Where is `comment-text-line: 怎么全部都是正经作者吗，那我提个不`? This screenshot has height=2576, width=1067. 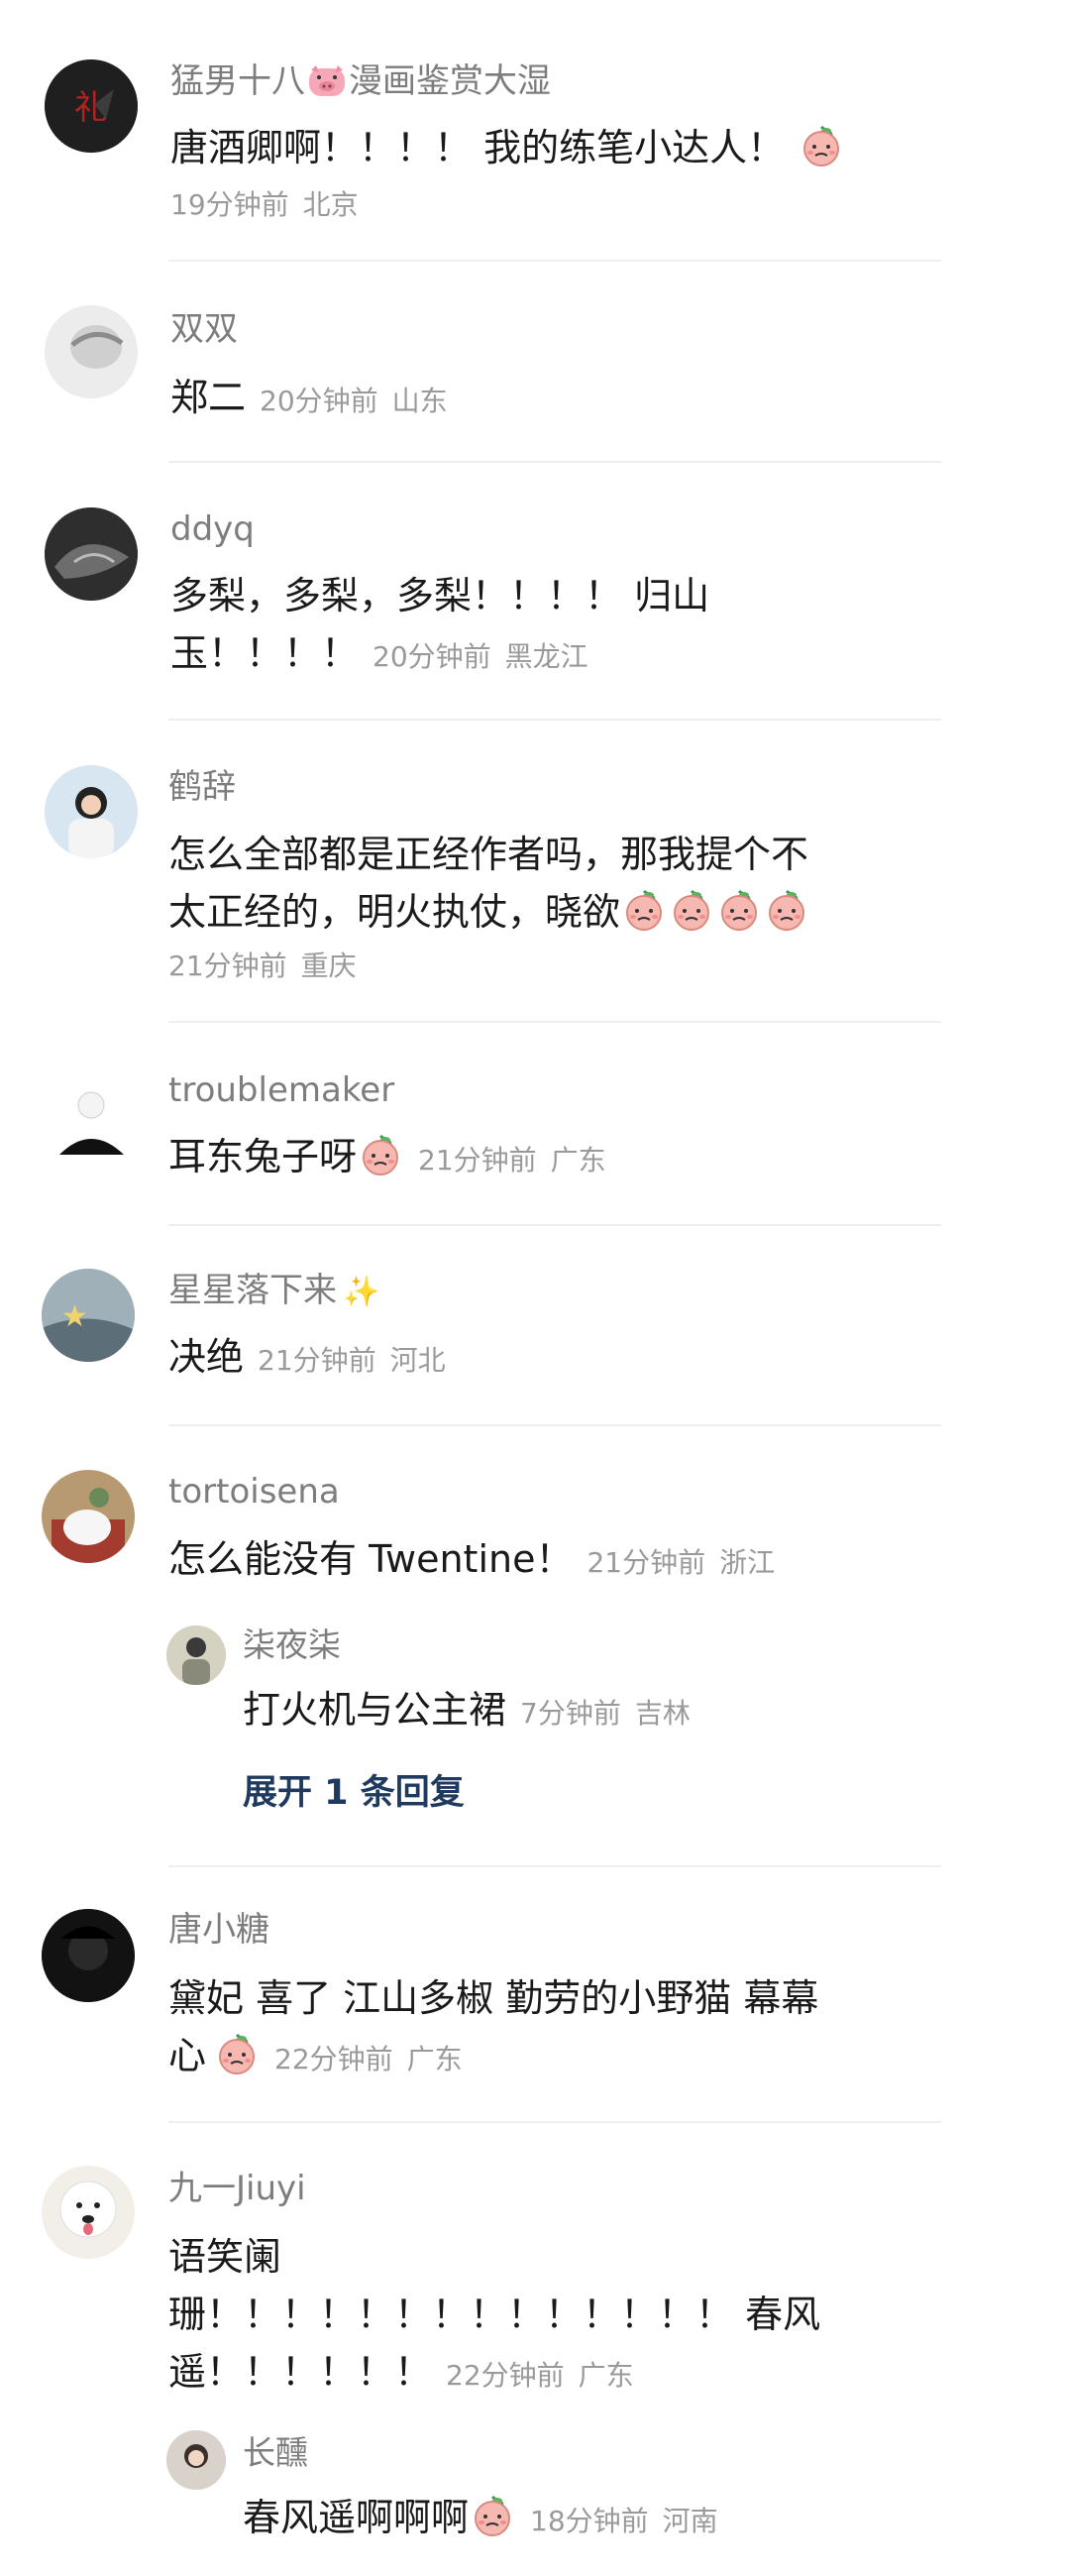 comment-text-line: 怎么全部都是正经作者吗，那我提个不 is located at coordinates (488, 854).